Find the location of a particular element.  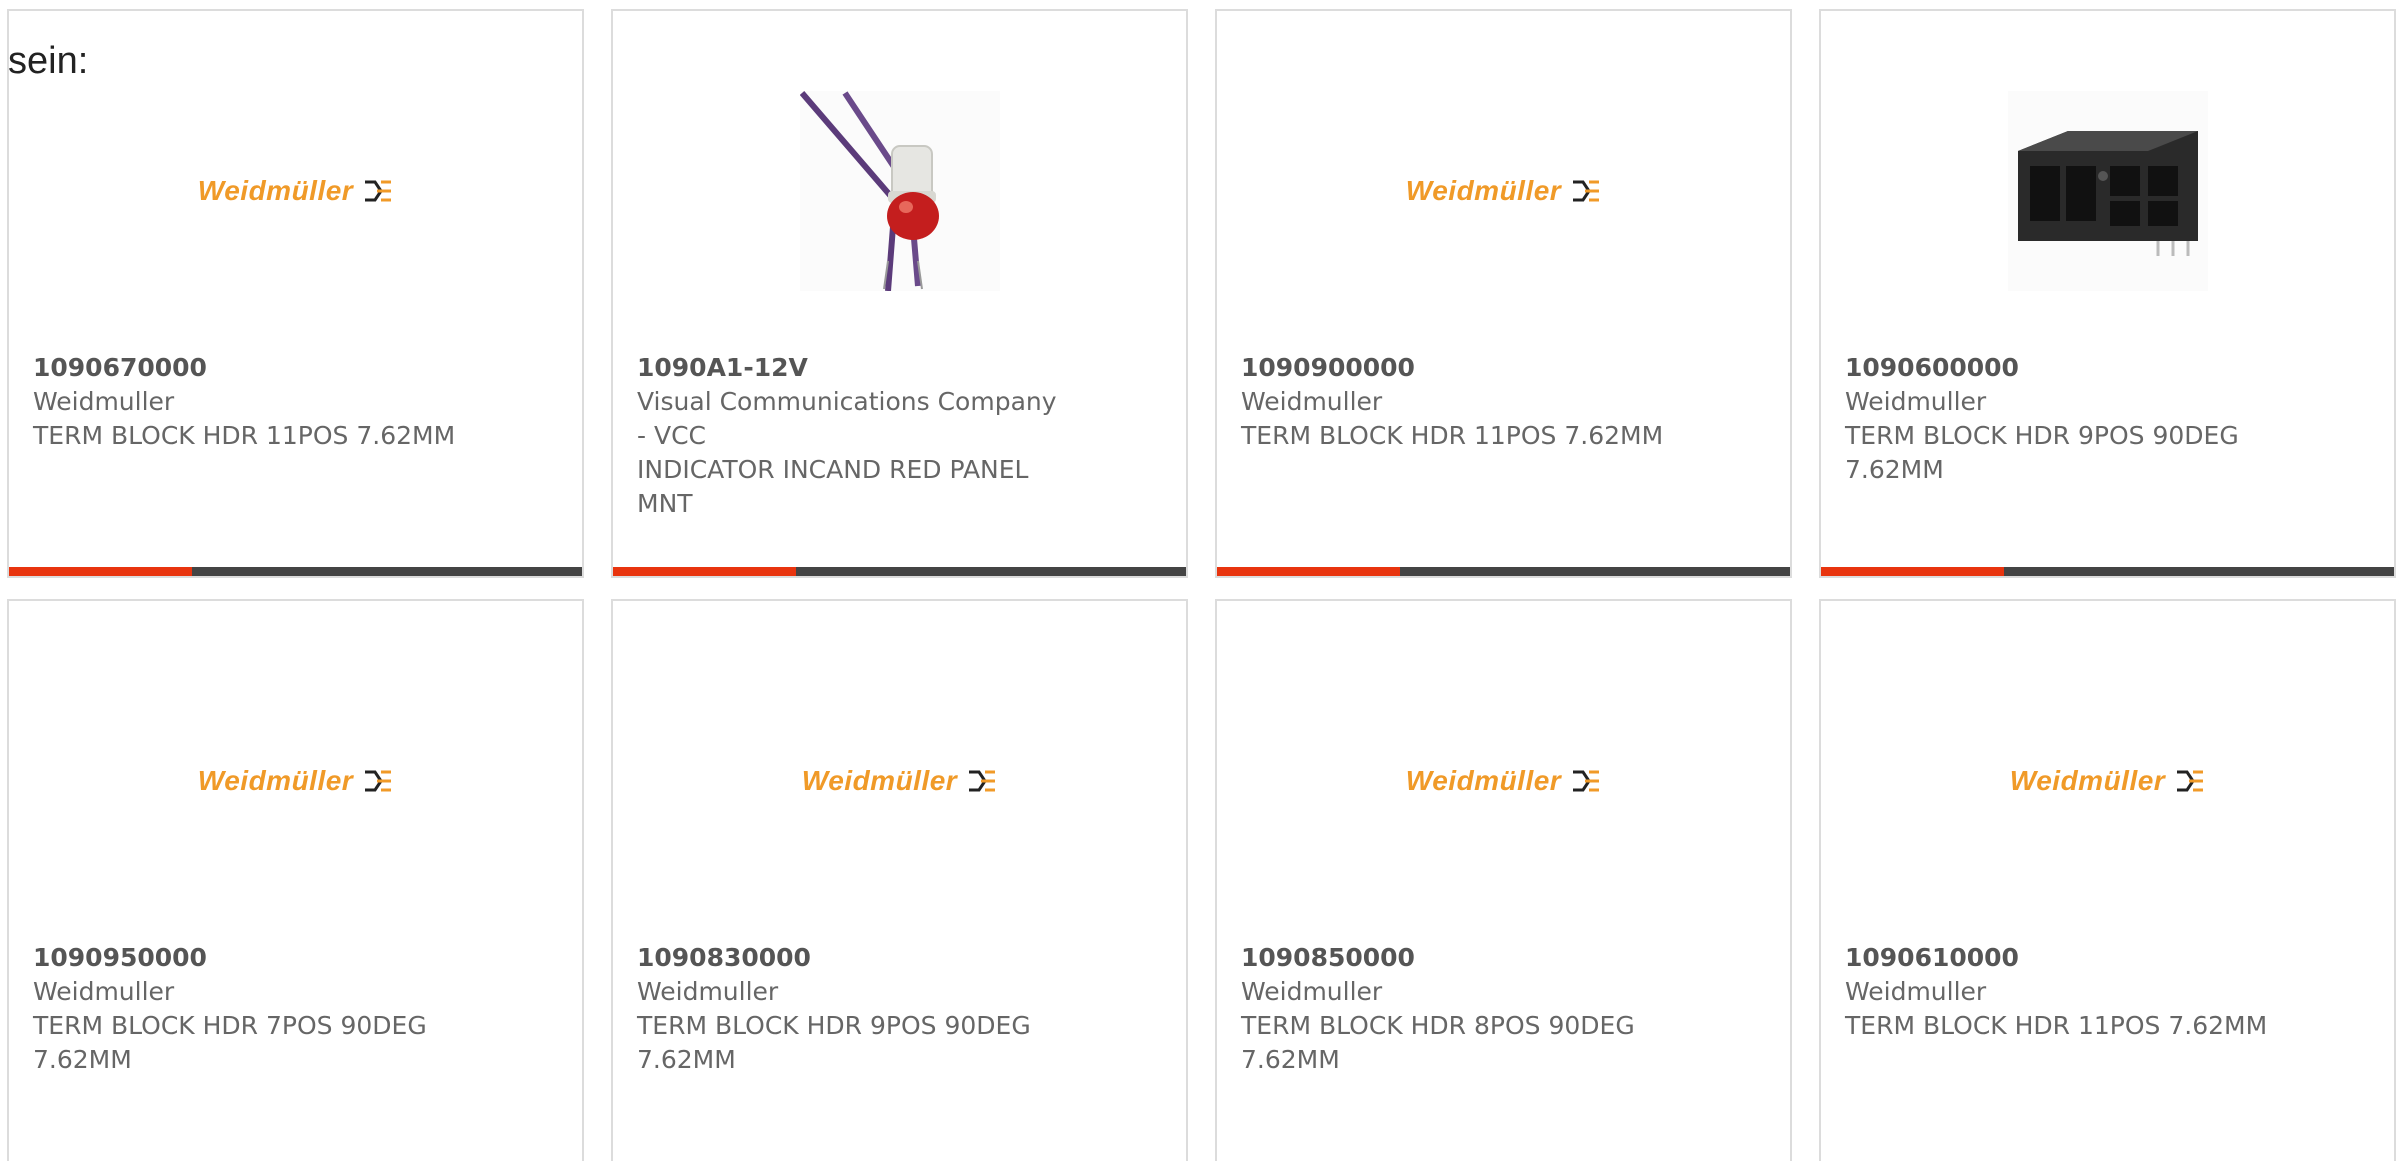

manufacturer: Visual Communications Company is located at coordinates (847, 401).